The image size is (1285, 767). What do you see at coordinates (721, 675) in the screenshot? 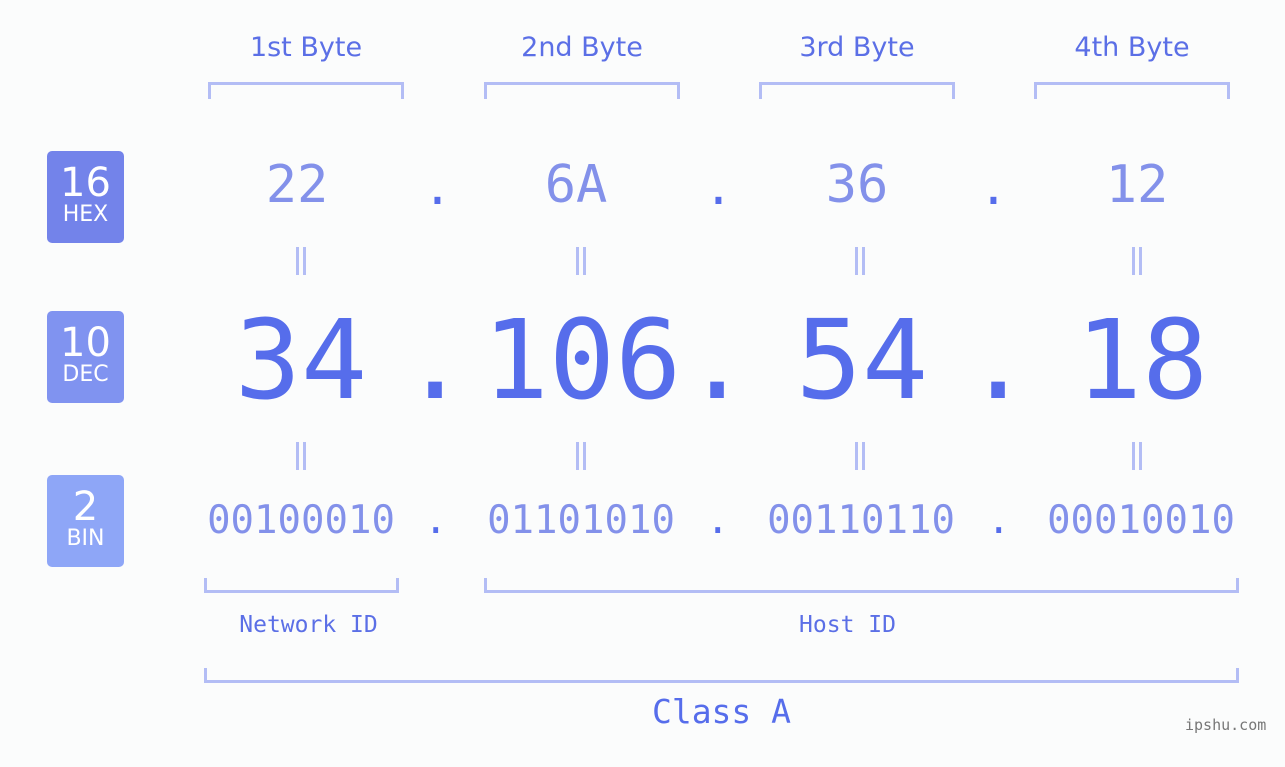
I see `class-bracket` at bounding box center [721, 675].